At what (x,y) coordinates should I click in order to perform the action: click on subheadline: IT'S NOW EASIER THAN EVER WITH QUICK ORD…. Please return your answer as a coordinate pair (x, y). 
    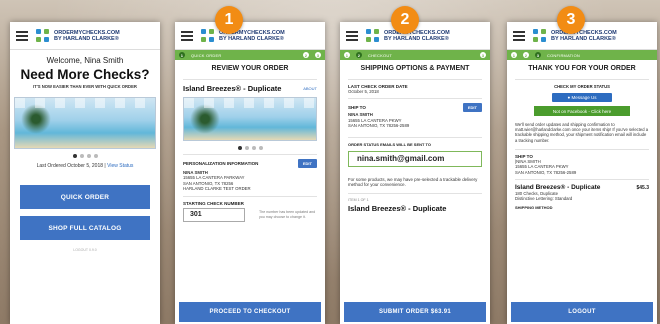
    Looking at the image, I should click on (85, 86).